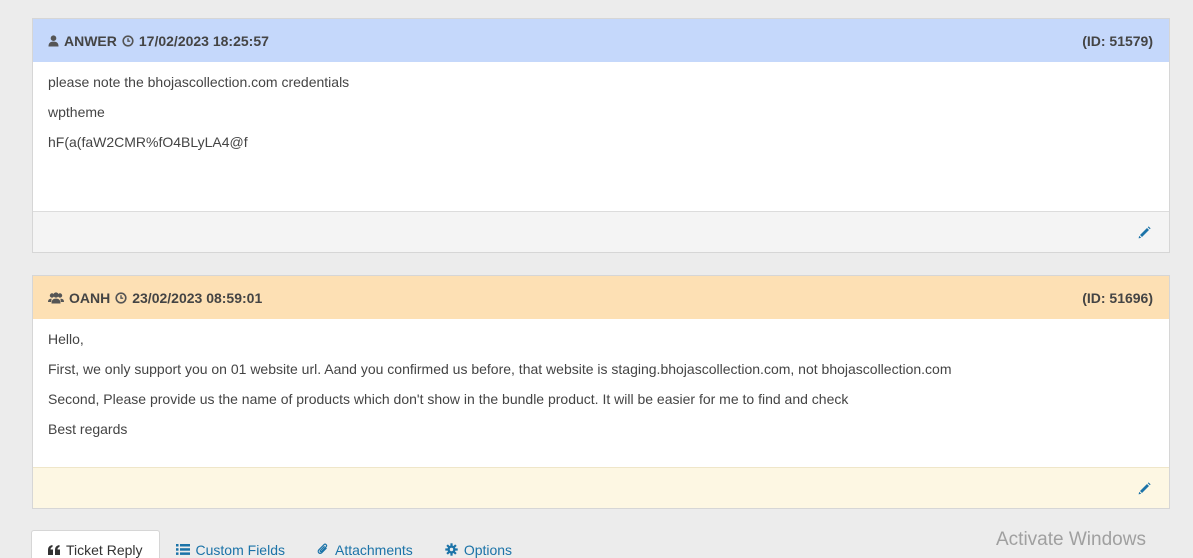  I want to click on message-line: wptheme, so click(76, 112).